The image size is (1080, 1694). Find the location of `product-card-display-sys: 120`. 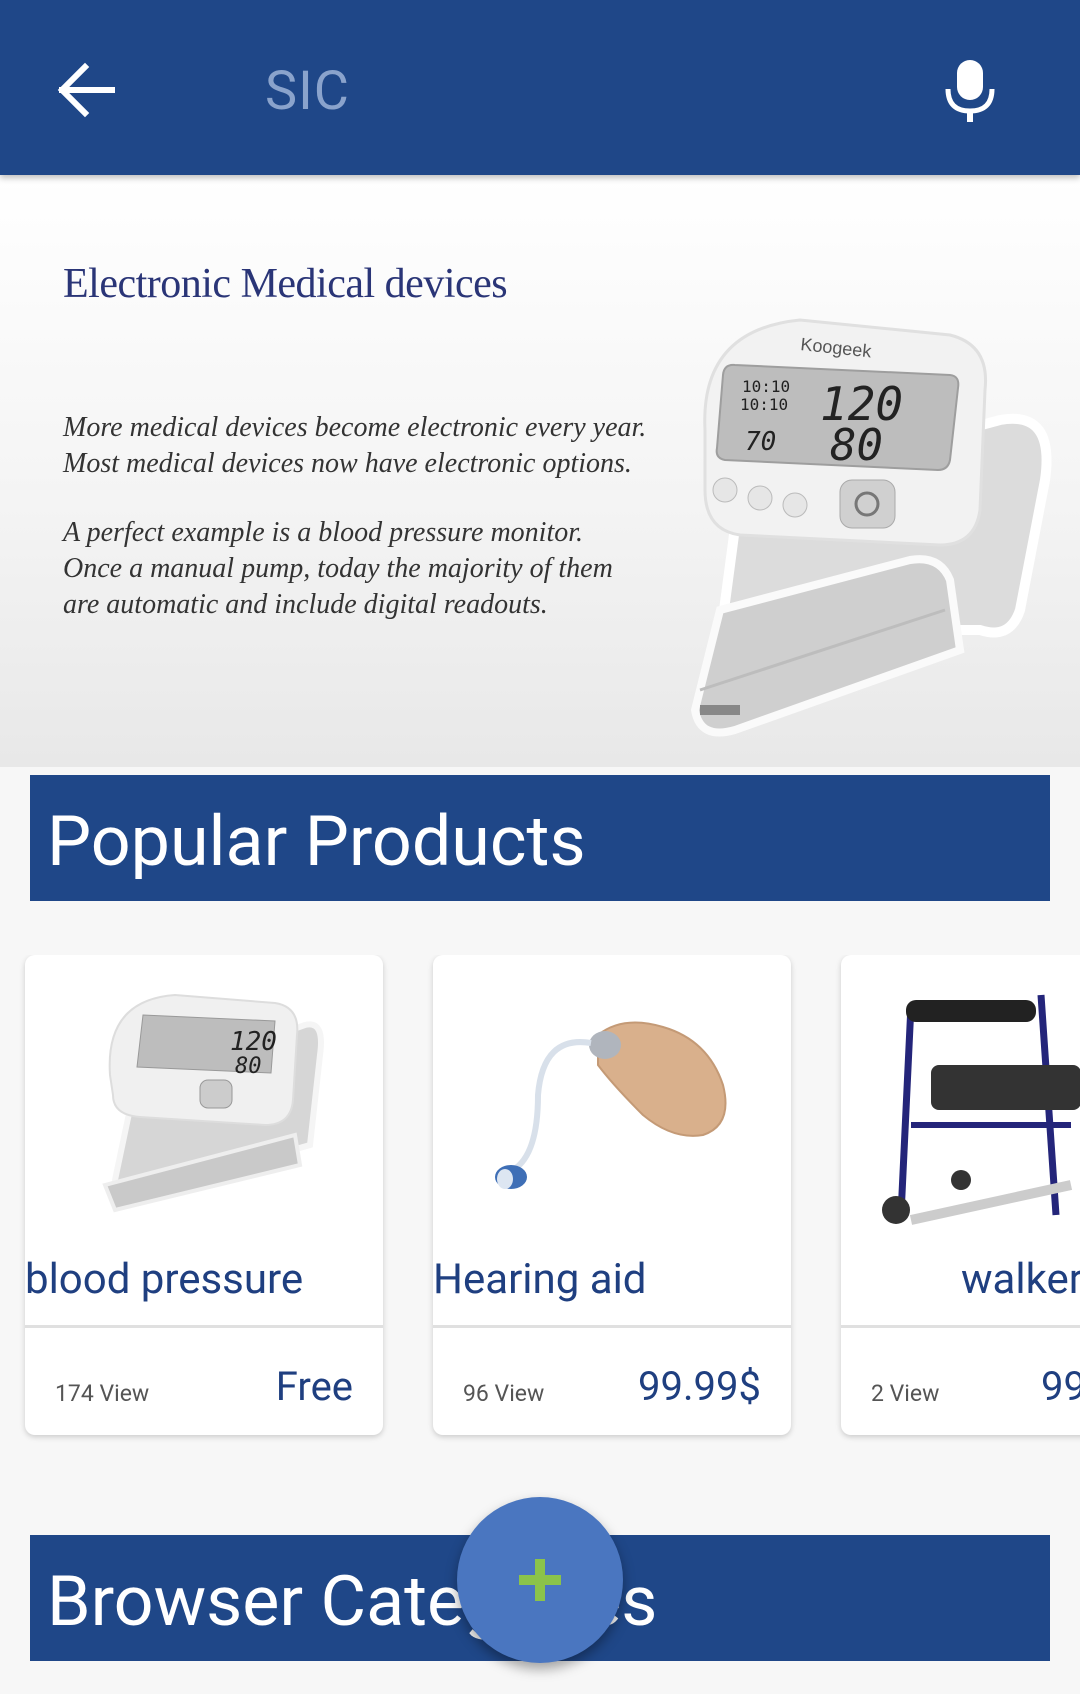

product-card-display-sys: 120 is located at coordinates (253, 1042).